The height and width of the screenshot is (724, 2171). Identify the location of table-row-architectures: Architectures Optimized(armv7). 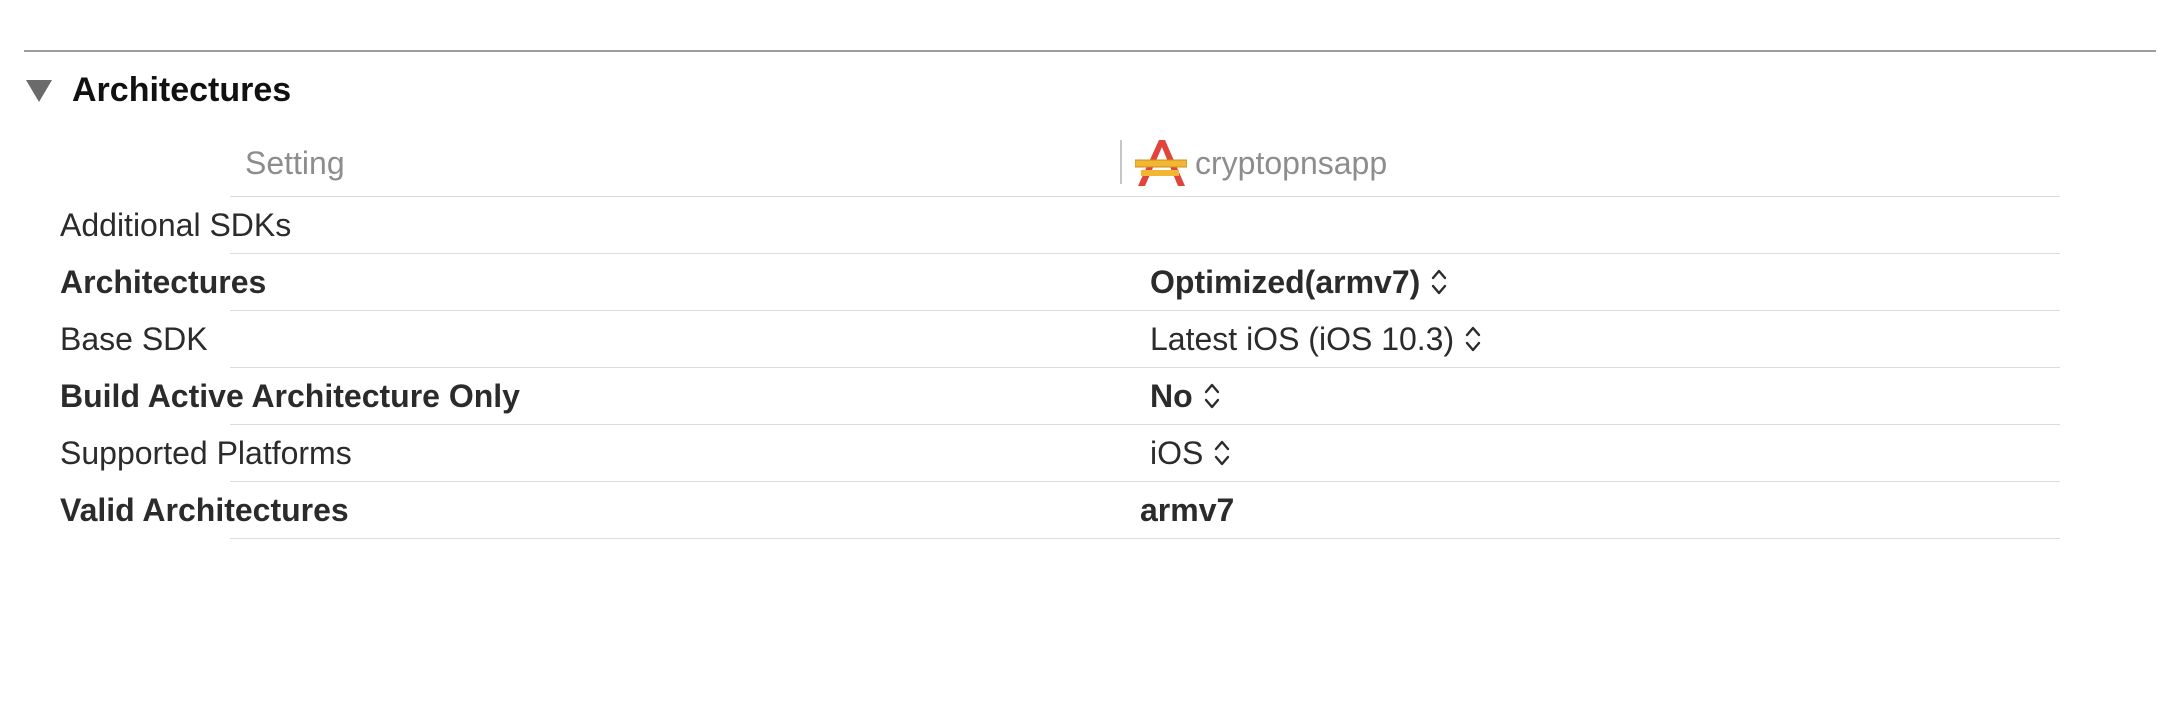
(1060, 282).